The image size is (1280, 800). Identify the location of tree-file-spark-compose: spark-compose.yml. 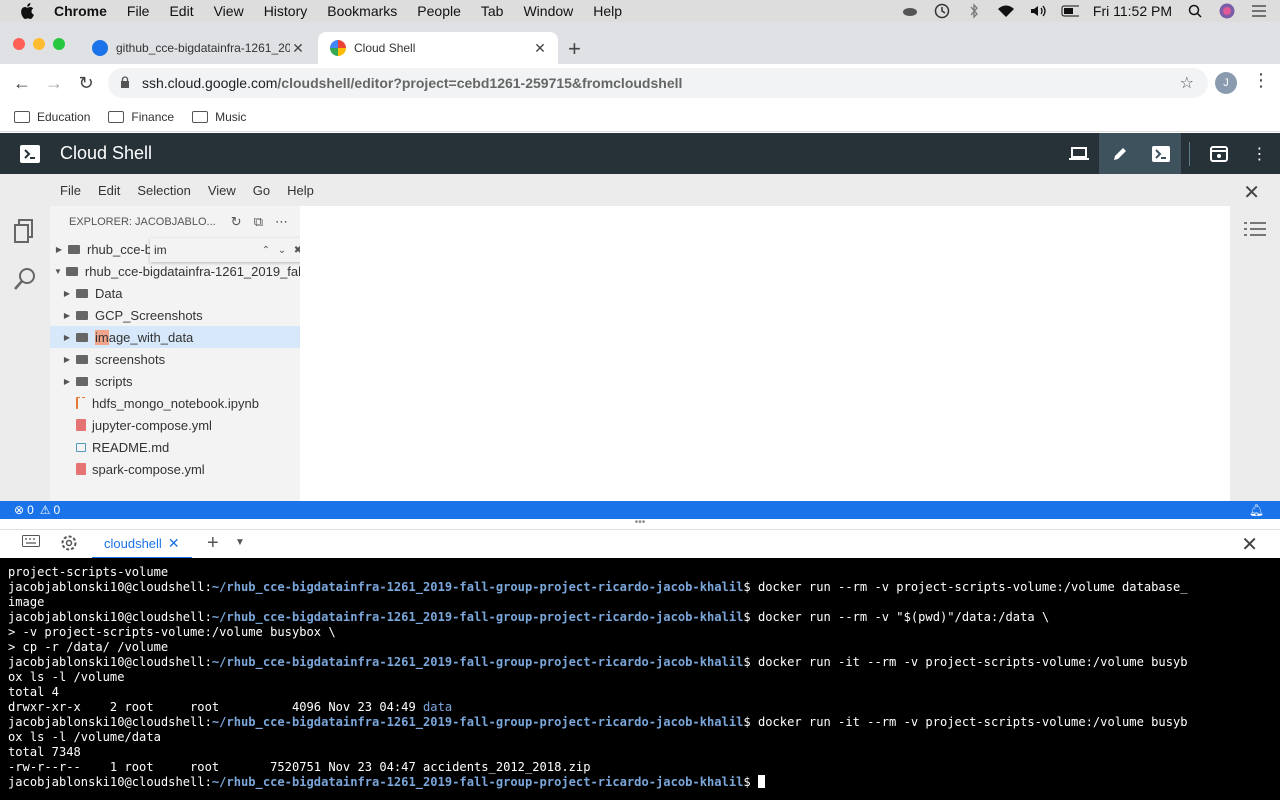
(175, 469).